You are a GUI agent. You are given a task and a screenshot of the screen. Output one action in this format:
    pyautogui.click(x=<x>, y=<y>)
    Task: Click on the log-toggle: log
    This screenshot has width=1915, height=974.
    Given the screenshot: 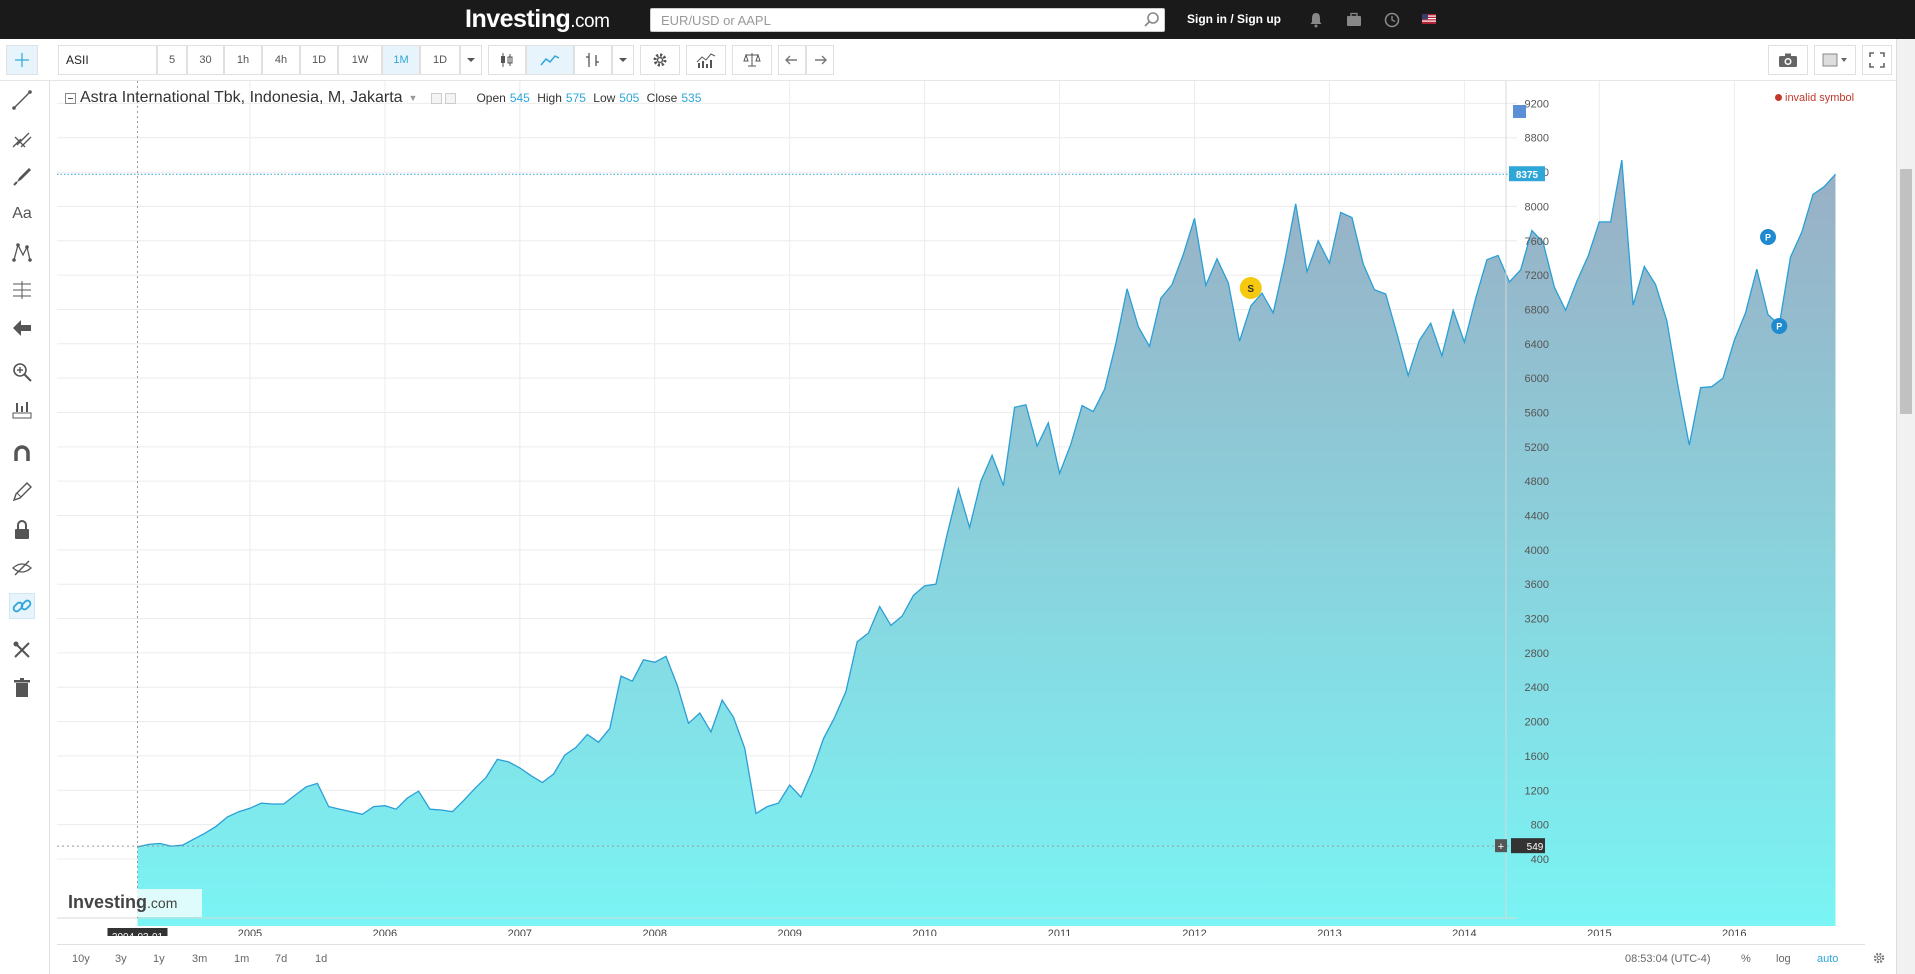 What is the action you would take?
    pyautogui.click(x=1783, y=959)
    